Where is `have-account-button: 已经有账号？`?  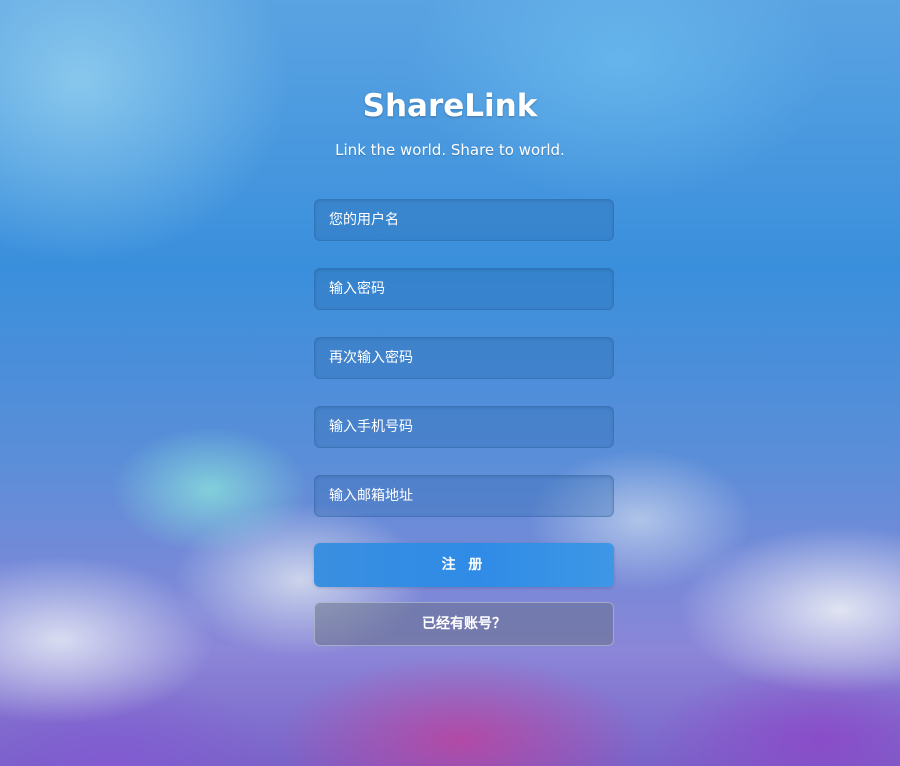
have-account-button: 已经有账号？ is located at coordinates (464, 624).